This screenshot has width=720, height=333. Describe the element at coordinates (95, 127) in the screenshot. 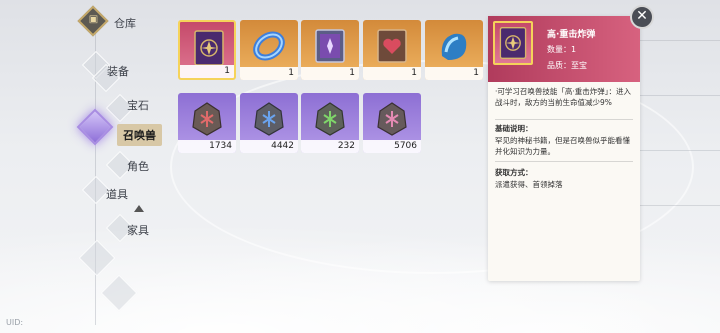

I see `nav-selected-diamond` at that location.